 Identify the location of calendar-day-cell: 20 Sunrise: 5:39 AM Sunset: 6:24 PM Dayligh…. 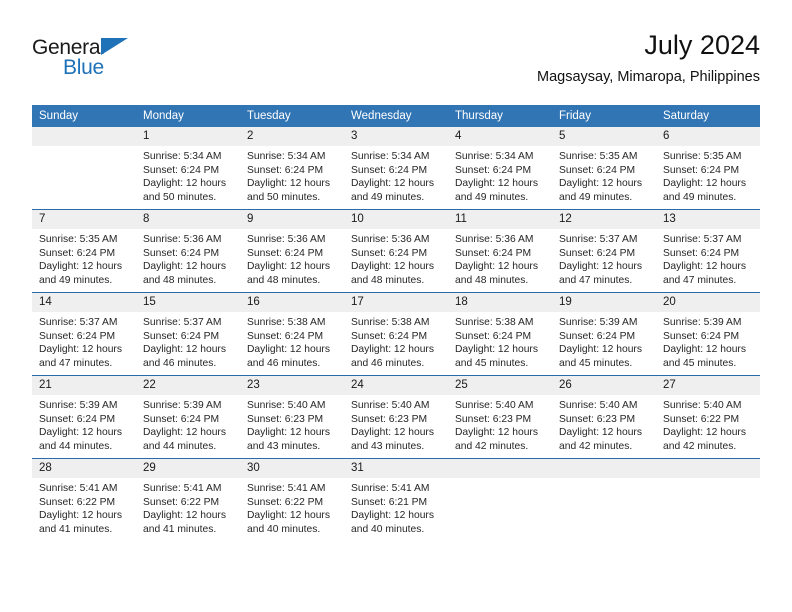
(708, 334).